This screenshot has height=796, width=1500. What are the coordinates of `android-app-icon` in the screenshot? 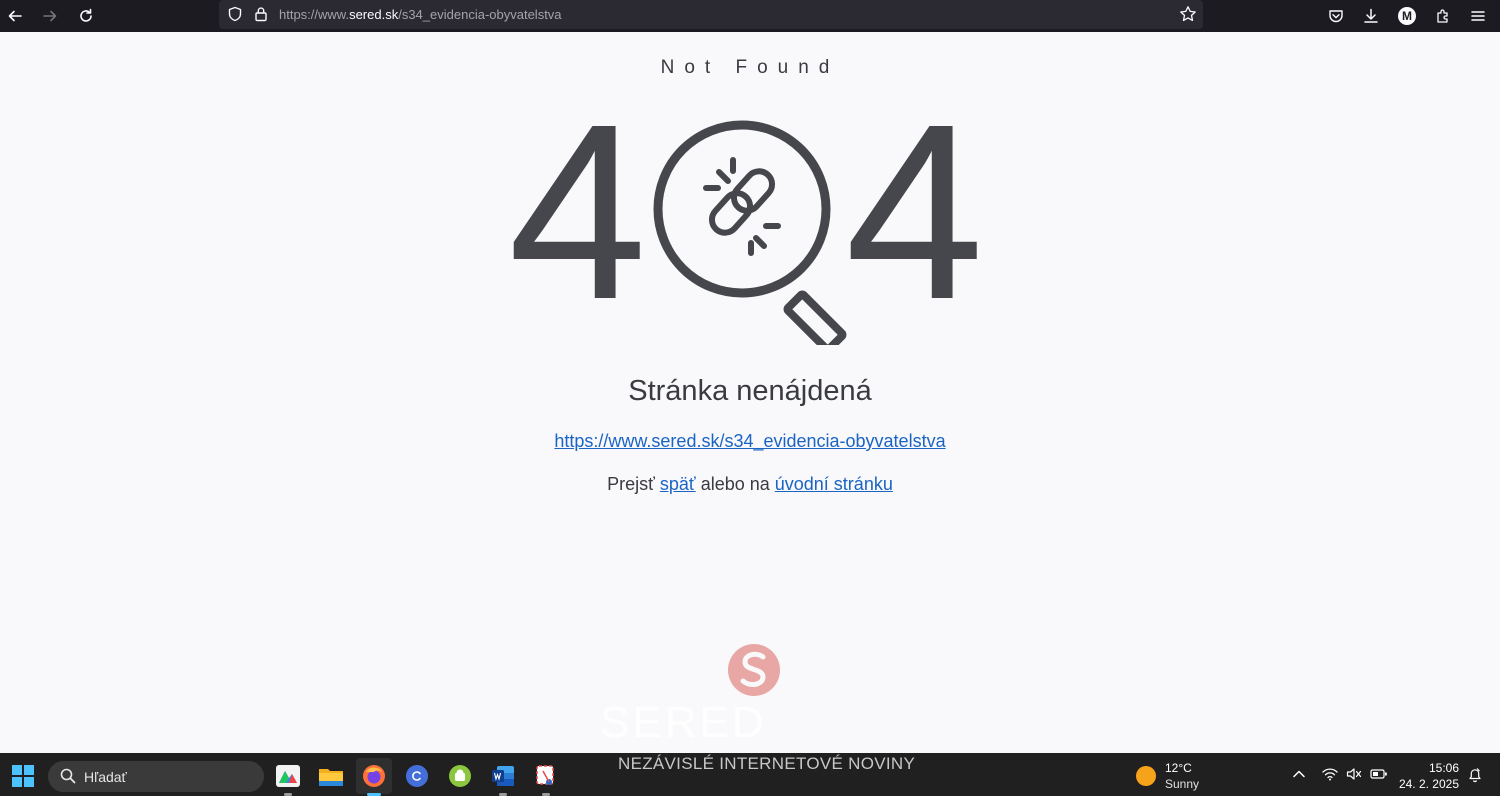 It's located at (460, 776).